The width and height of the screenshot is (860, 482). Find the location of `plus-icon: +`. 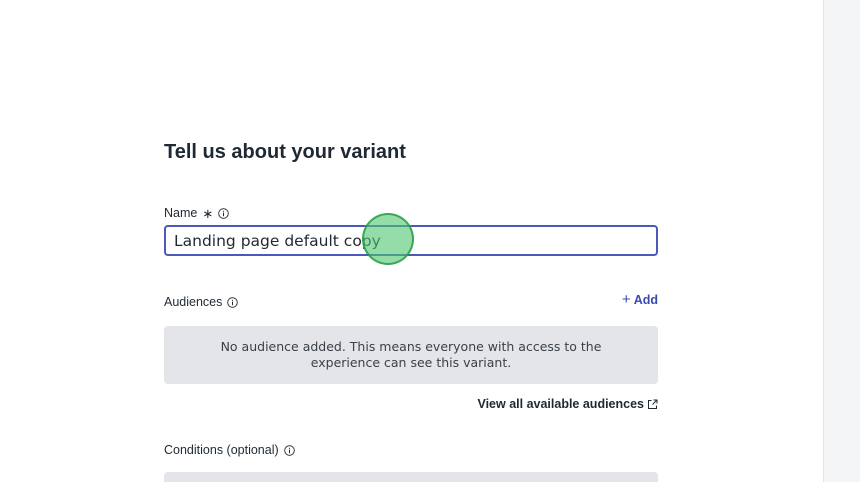

plus-icon: + is located at coordinates (626, 299).